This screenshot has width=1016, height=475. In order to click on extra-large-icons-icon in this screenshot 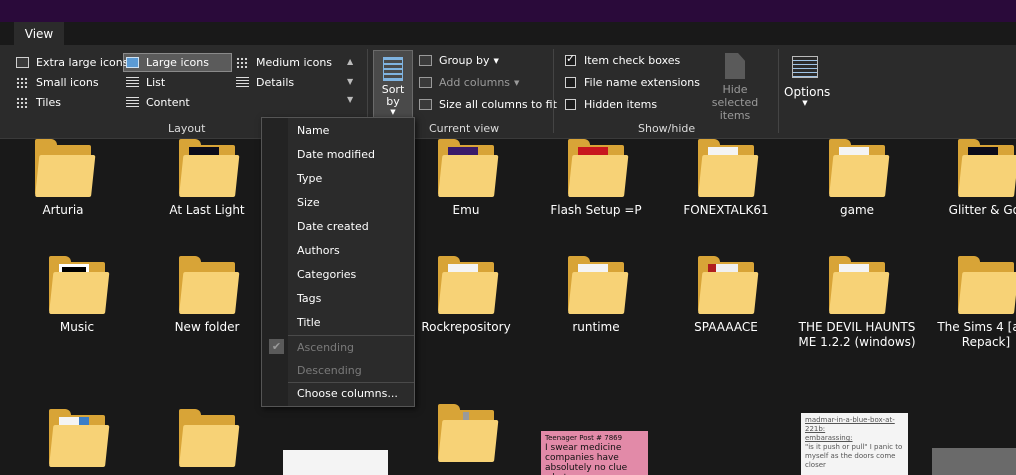, I will do `click(22, 62)`.